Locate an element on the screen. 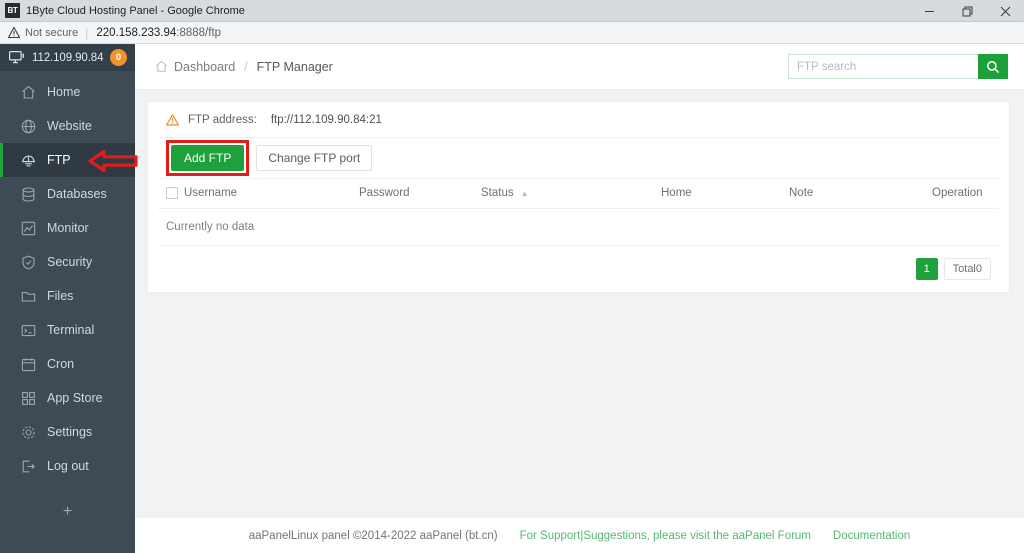 The width and height of the screenshot is (1024, 553). footer-documentation-link: Documentation is located at coordinates (871, 536).